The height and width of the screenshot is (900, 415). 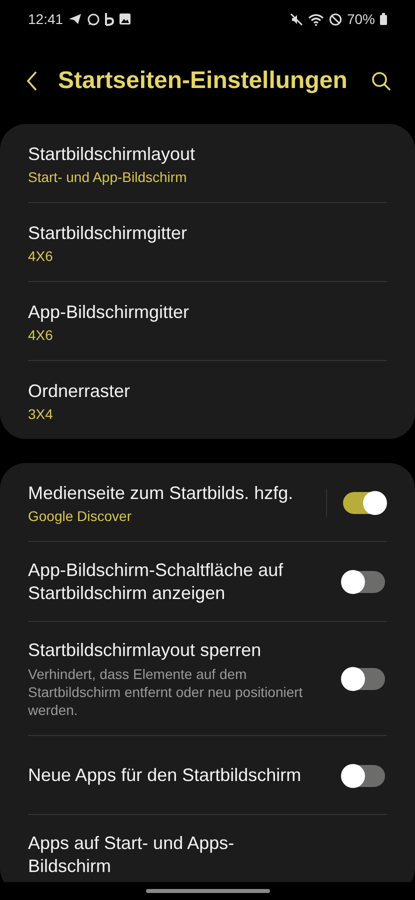 I want to click on setting-title: Startbildschirmgitter, so click(x=170, y=233).